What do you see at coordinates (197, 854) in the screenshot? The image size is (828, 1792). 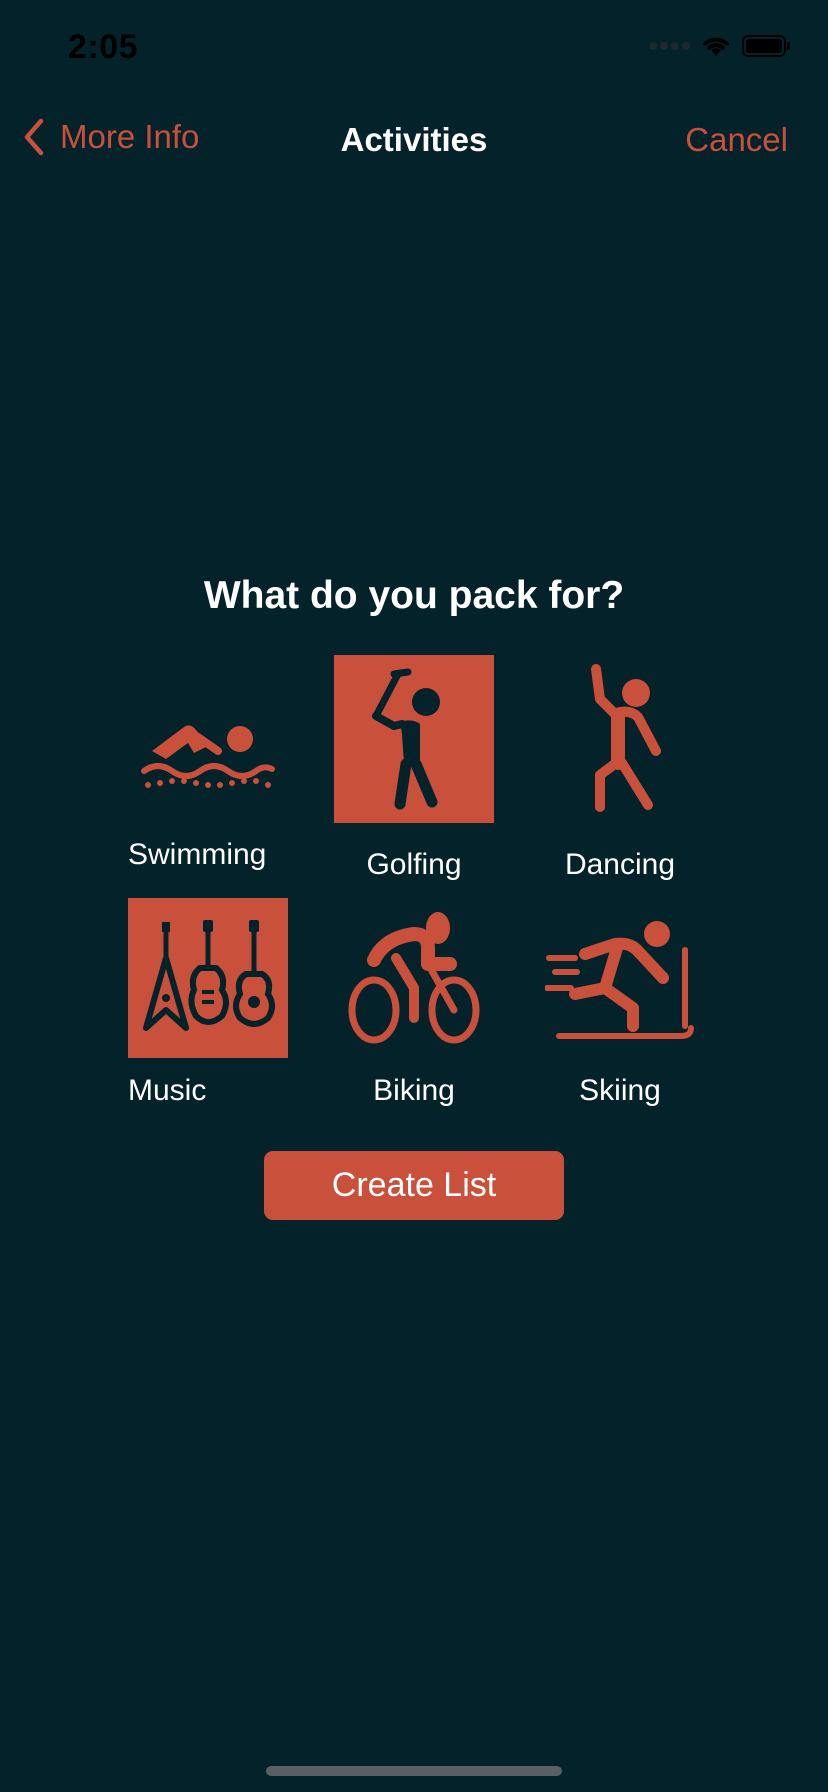 I see `activity-label-swimming: Swimming` at bounding box center [197, 854].